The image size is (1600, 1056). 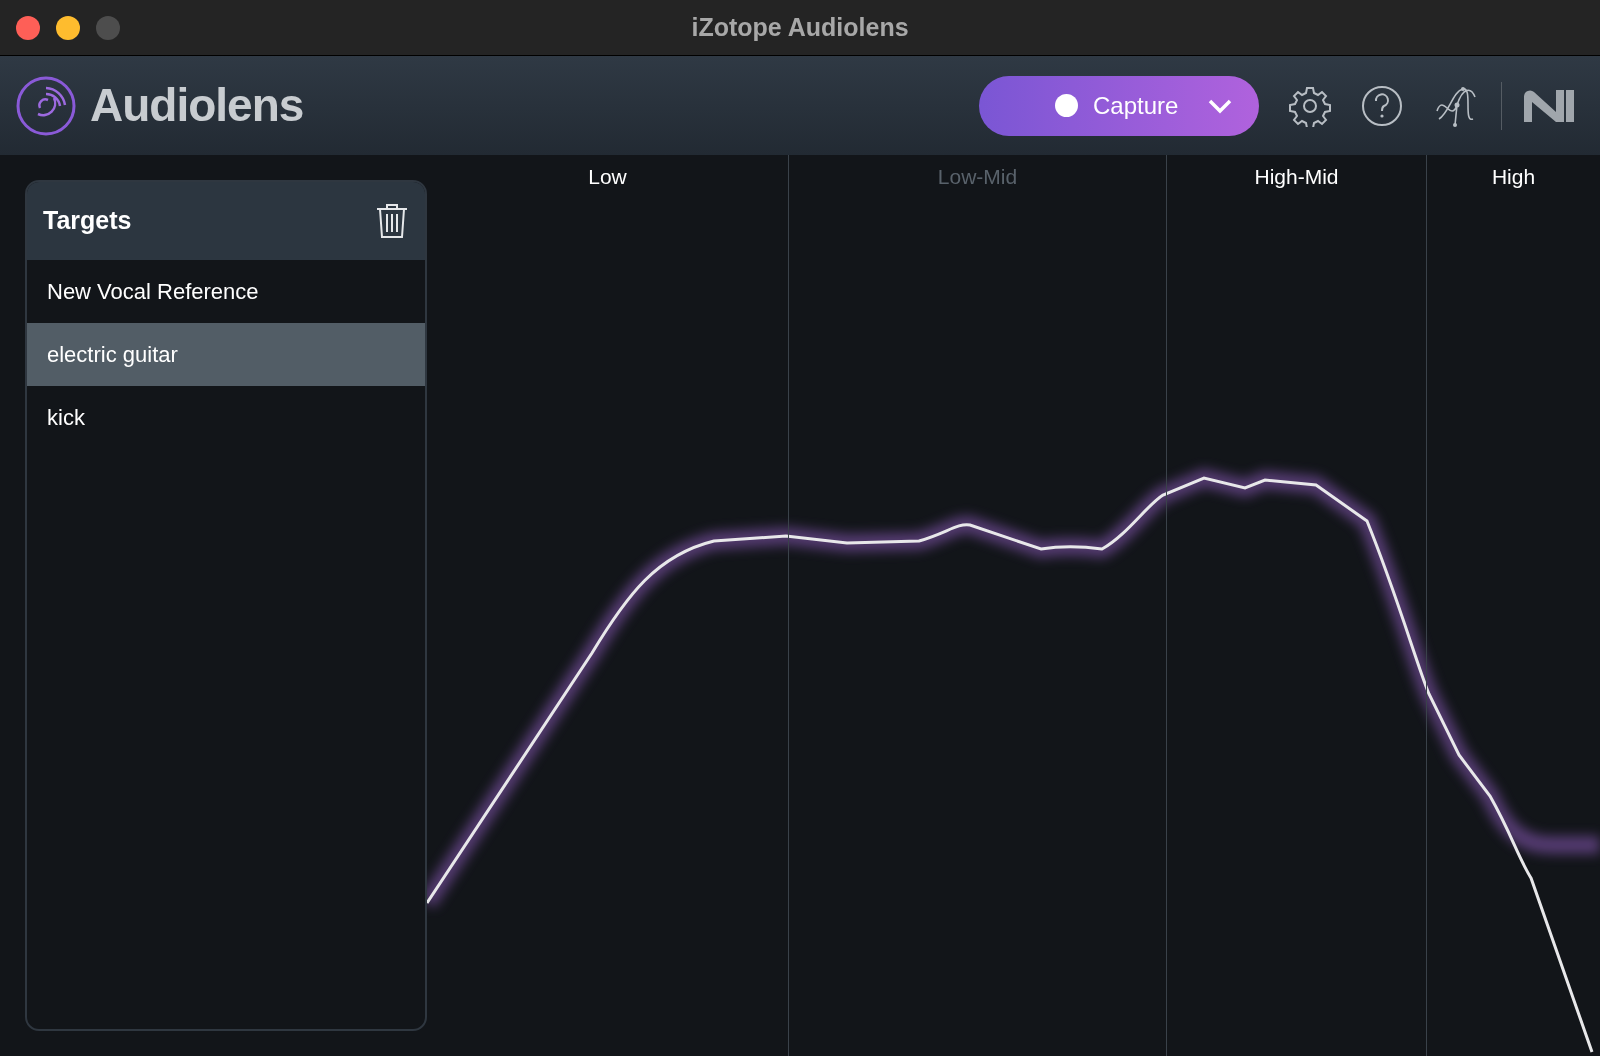 I want to click on logo-icon, so click(x=46, y=105).